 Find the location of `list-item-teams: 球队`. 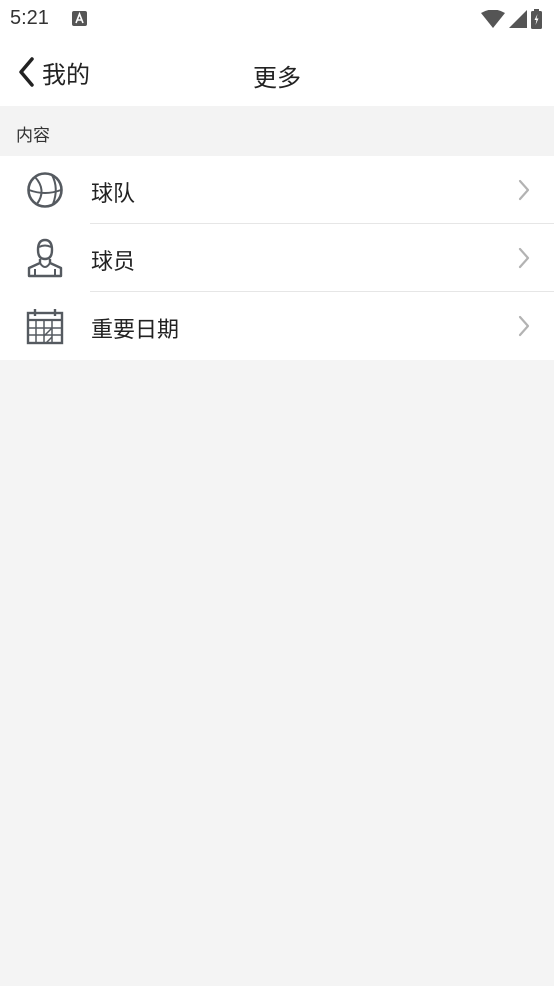

list-item-teams: 球队 is located at coordinates (277, 190).